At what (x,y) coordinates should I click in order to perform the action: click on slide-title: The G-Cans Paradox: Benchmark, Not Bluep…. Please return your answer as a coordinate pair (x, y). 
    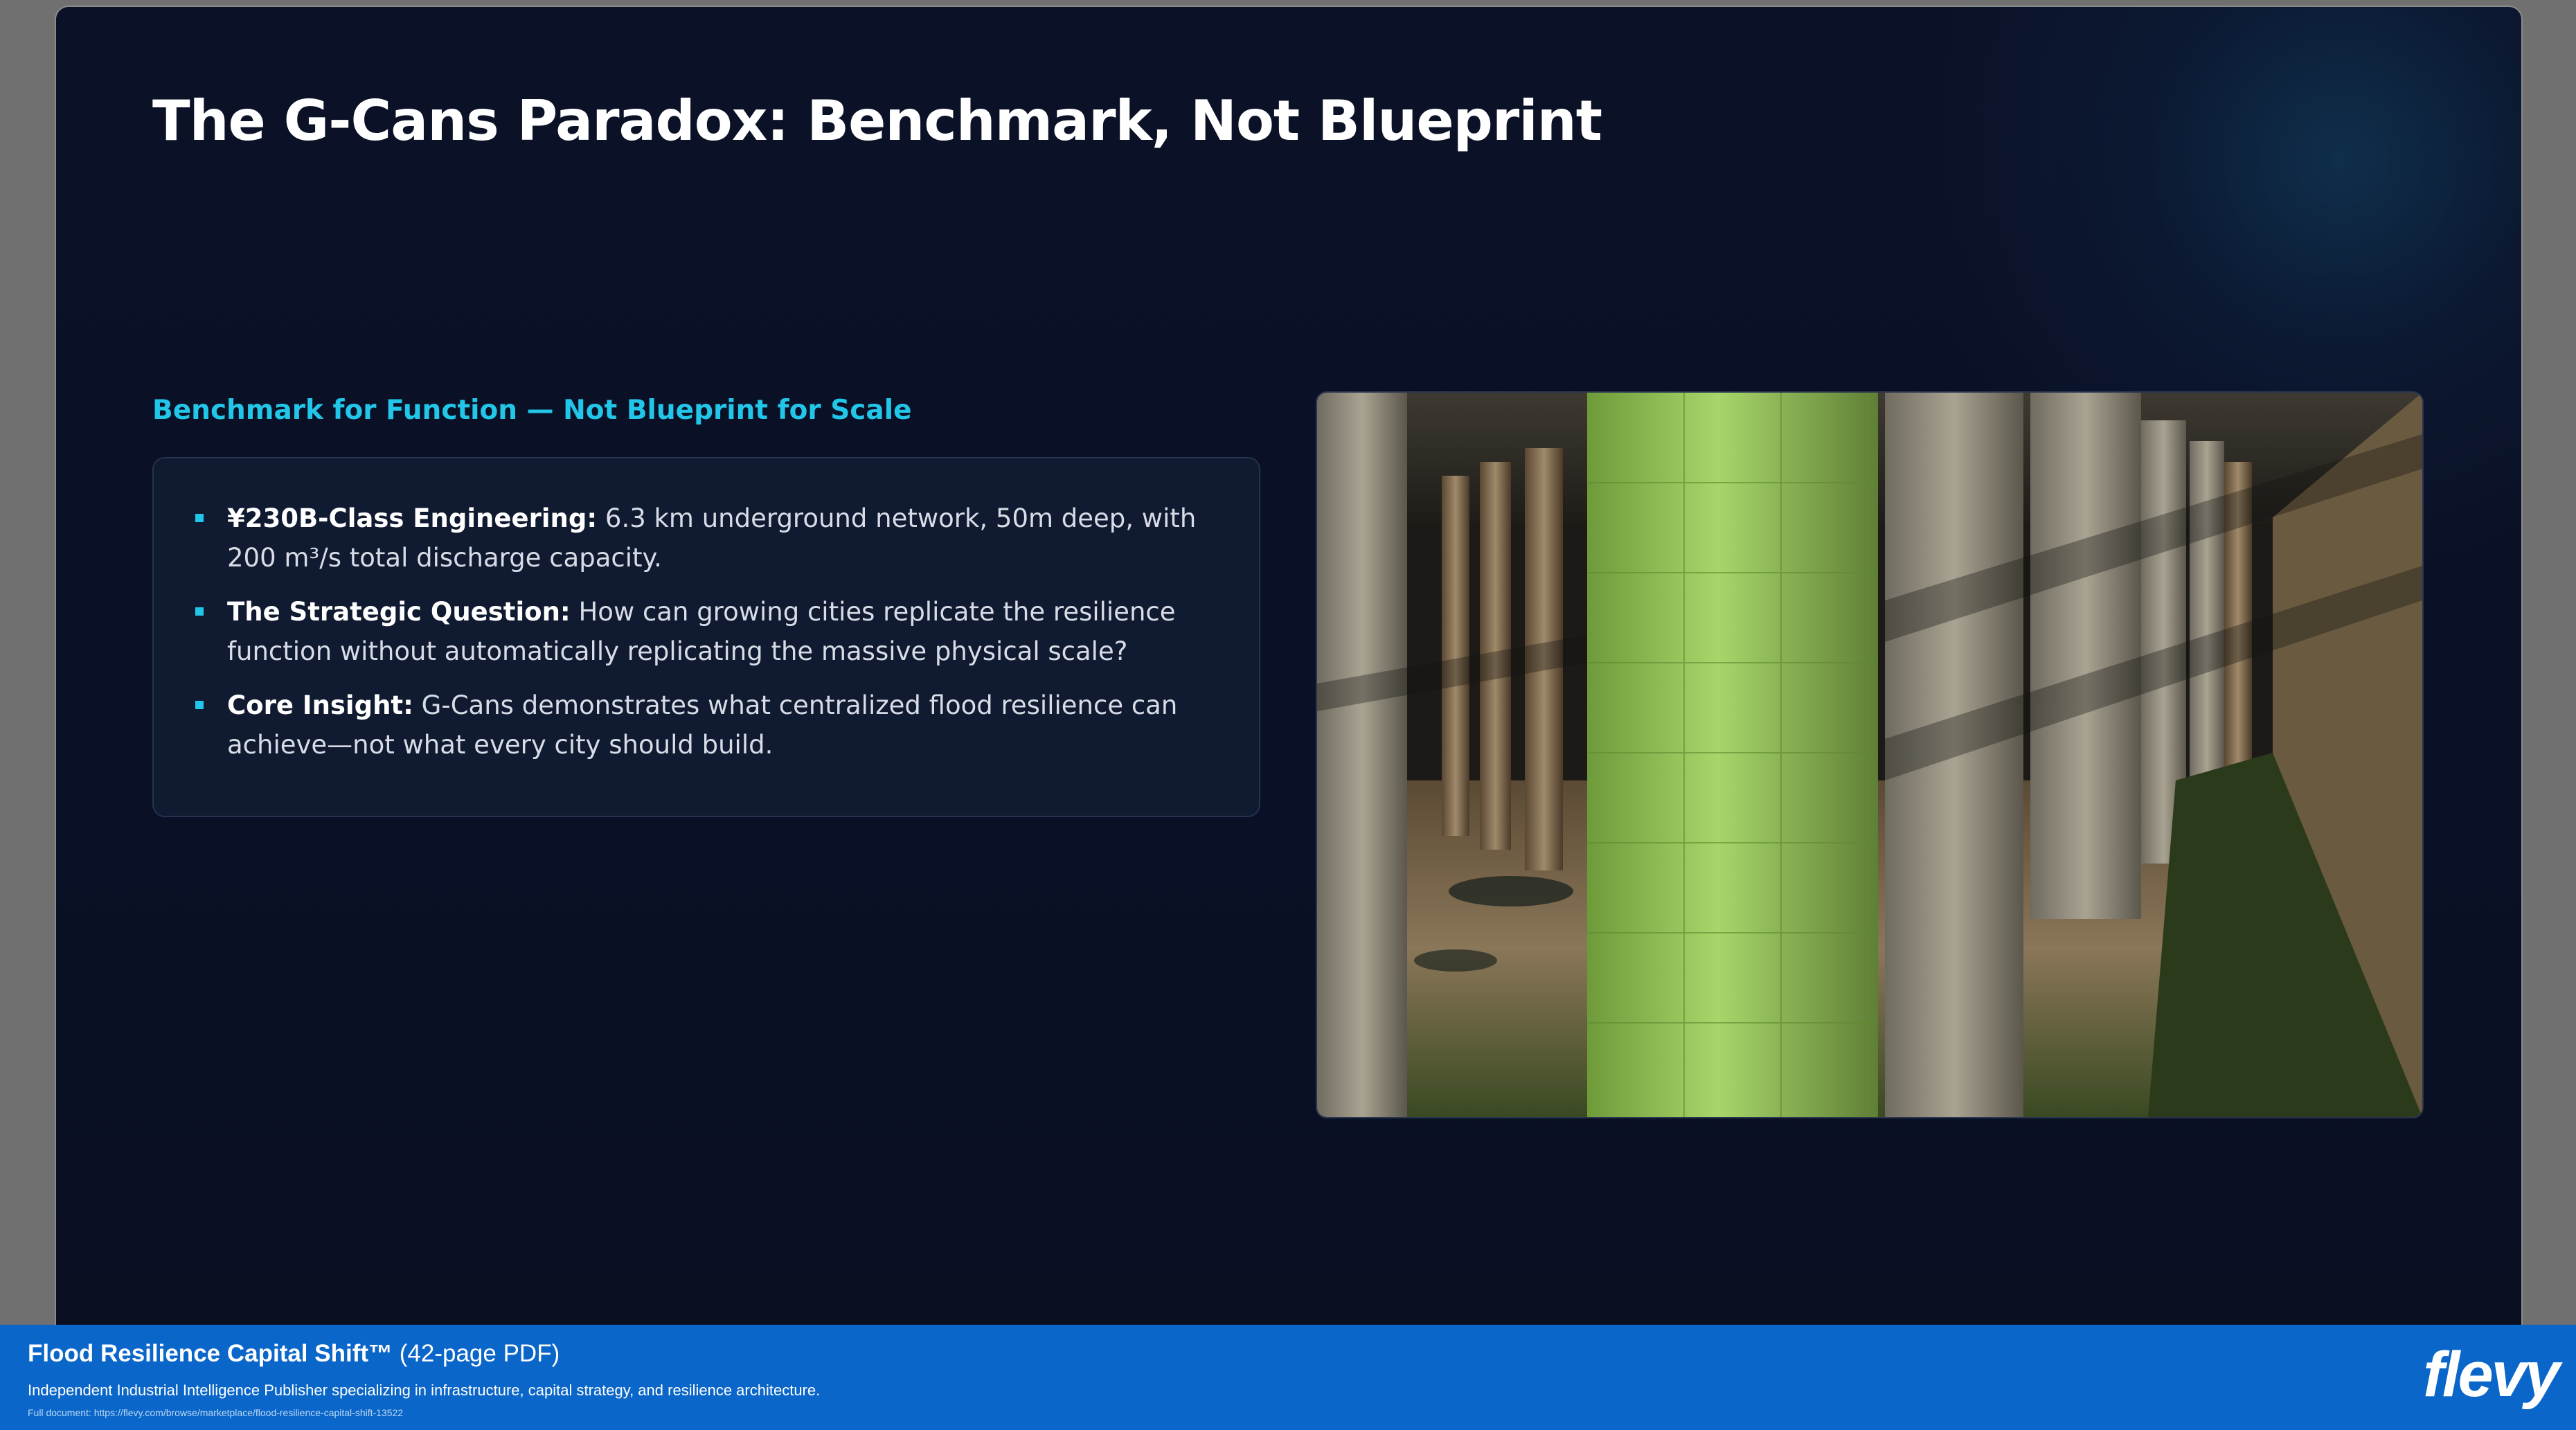
    Looking at the image, I should click on (877, 121).